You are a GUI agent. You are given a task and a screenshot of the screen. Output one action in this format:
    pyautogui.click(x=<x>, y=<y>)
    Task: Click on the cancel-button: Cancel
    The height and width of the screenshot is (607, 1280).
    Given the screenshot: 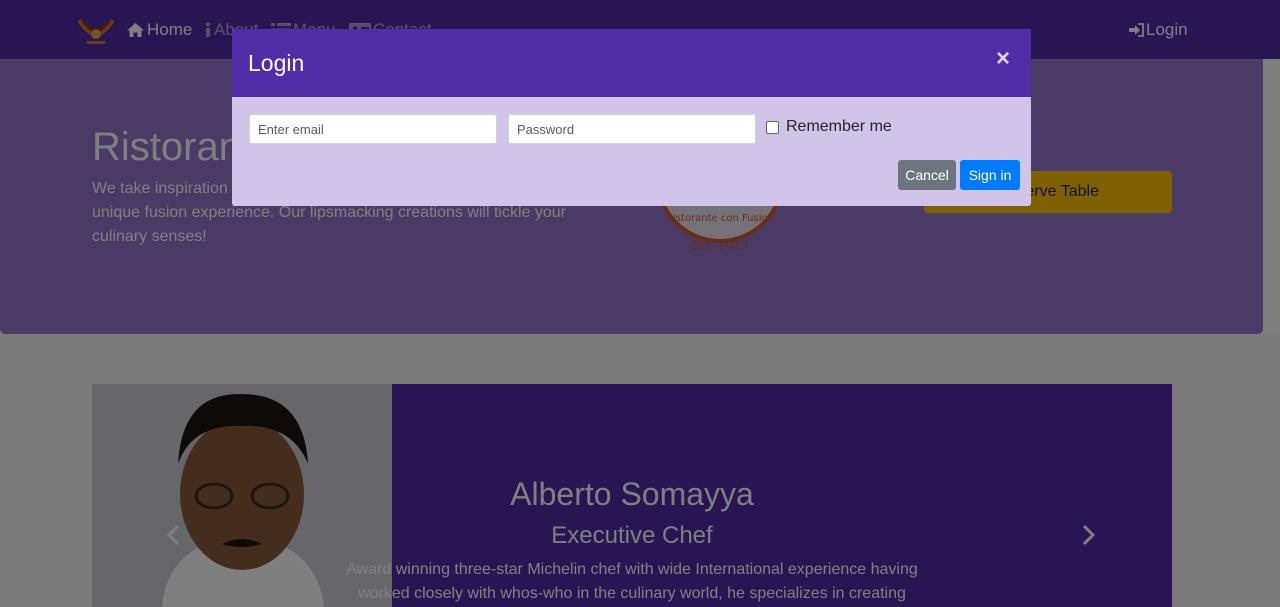 What is the action you would take?
    pyautogui.click(x=927, y=175)
    